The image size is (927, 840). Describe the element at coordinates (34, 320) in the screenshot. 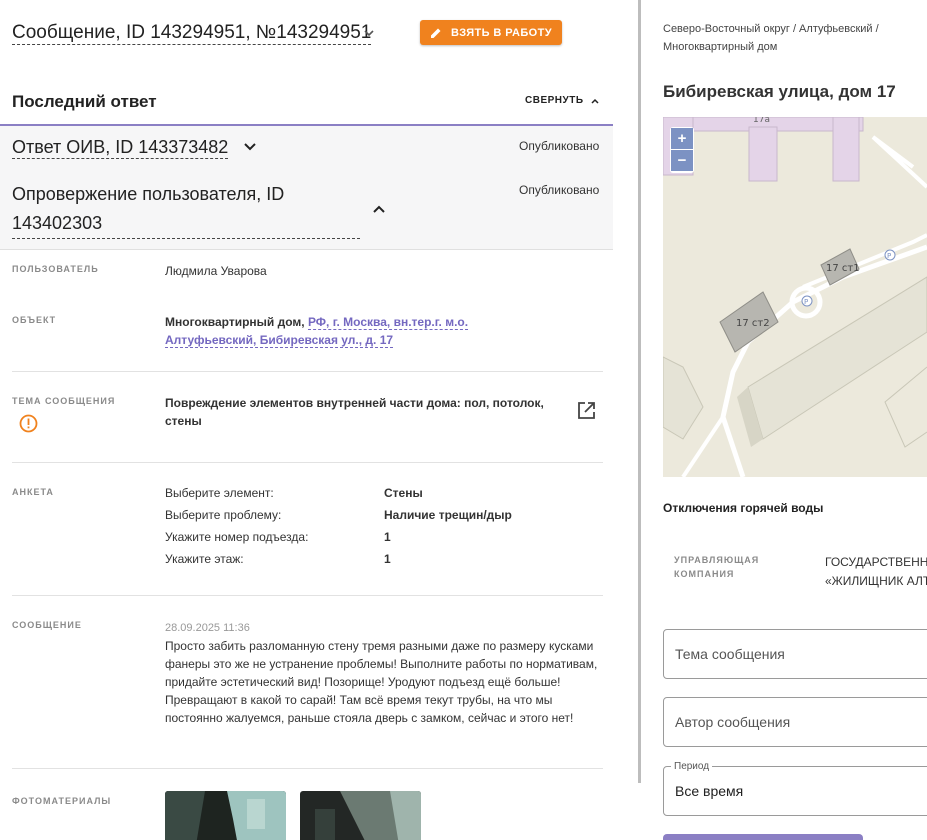

I see `object-label: ОБЪЕКТ` at that location.